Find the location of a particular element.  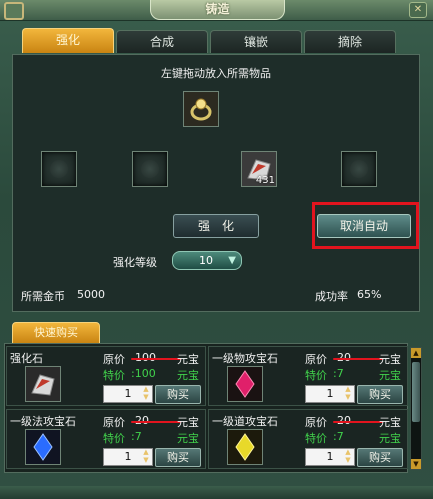

strengthen-stone-icon is located at coordinates (43, 384).